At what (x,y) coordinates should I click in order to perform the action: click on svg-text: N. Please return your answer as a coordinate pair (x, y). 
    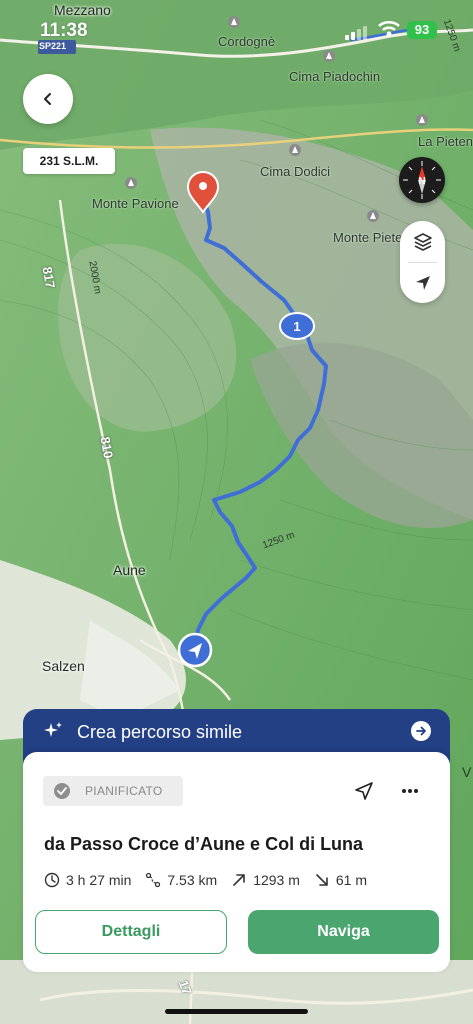
    Looking at the image, I should click on (421, 181).